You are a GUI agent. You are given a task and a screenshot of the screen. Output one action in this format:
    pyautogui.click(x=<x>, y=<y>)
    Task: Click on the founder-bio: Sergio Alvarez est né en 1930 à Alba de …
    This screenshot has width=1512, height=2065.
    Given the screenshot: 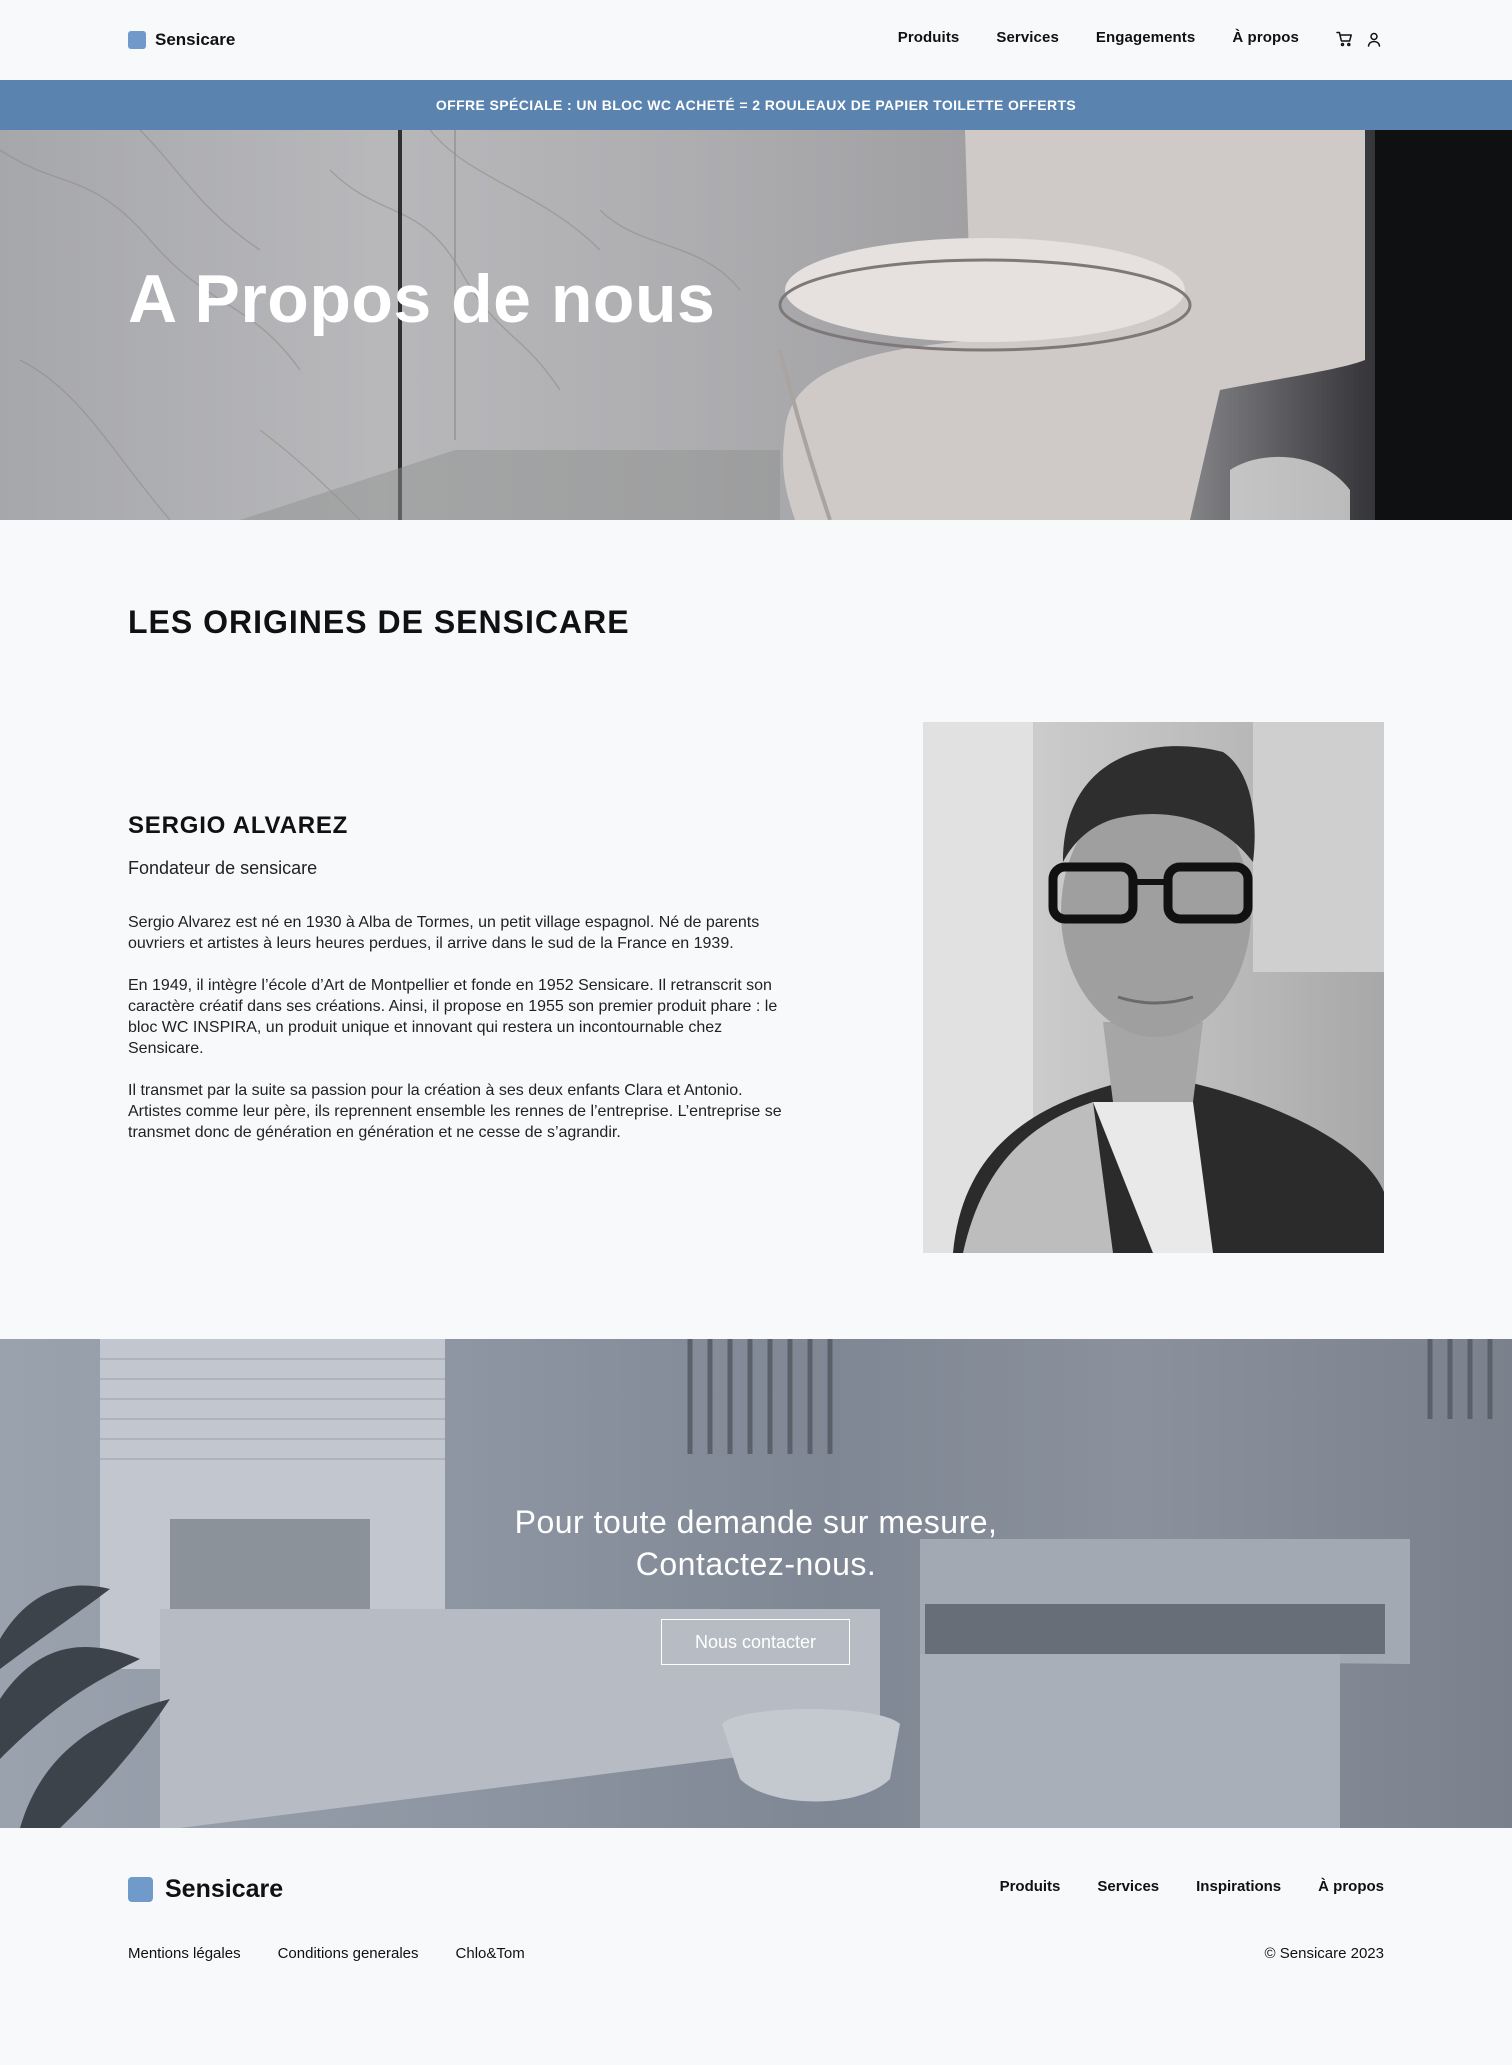 What is the action you would take?
    pyautogui.click(x=458, y=1038)
    